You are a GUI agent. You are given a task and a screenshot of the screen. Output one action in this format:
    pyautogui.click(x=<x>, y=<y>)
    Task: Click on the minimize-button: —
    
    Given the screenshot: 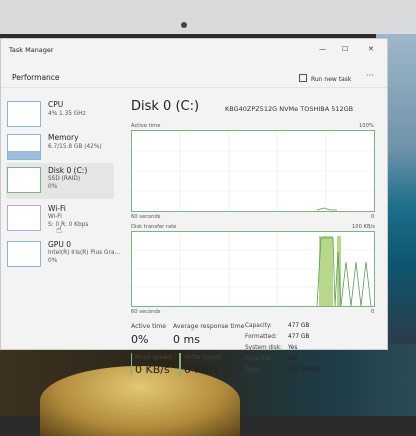 What is the action you would take?
    pyautogui.click(x=322, y=49)
    